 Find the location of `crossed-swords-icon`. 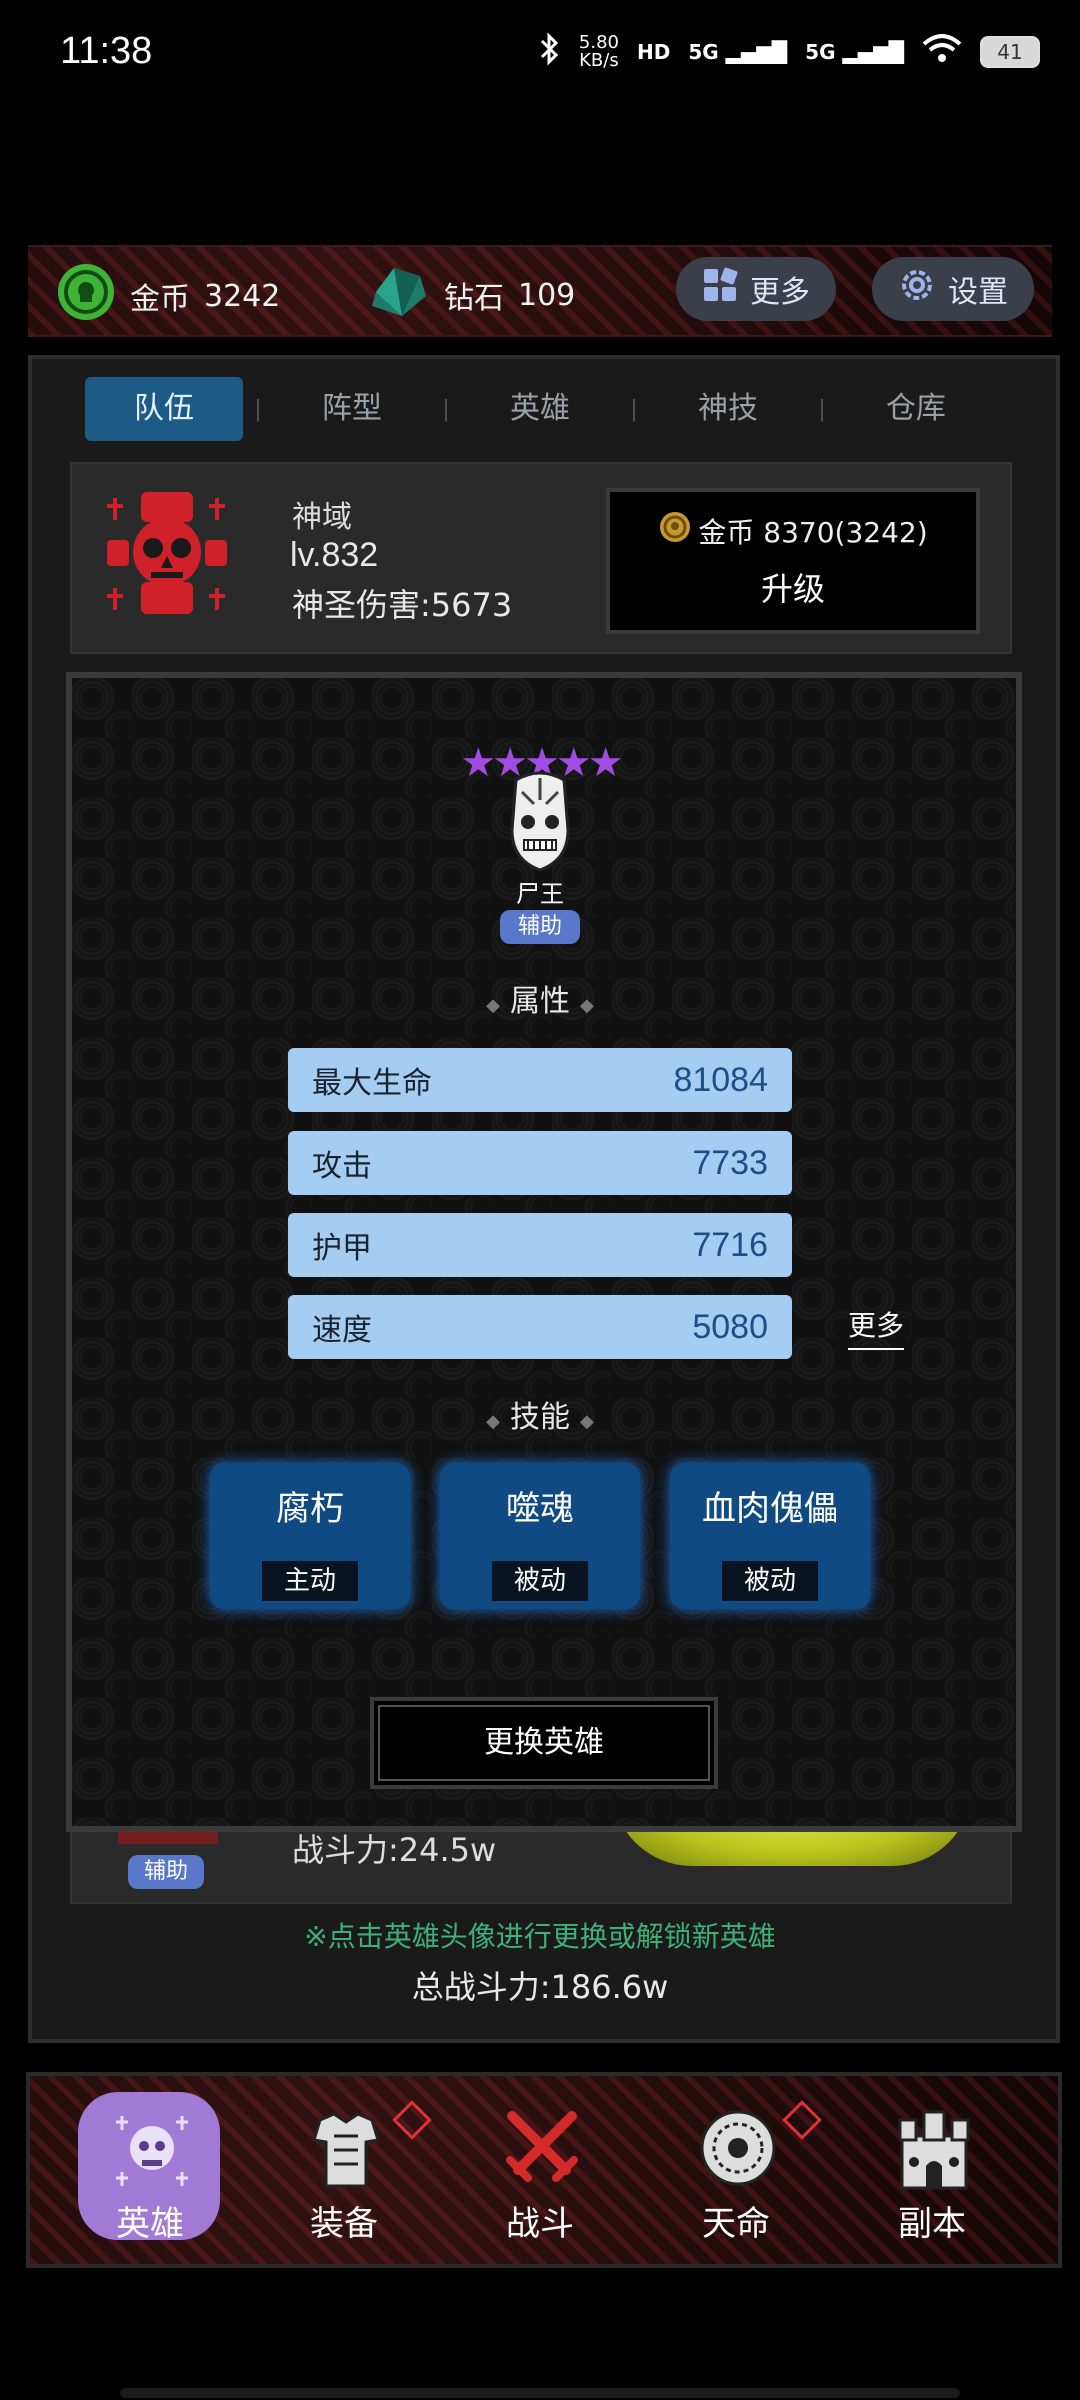

crossed-swords-icon is located at coordinates (542, 2146).